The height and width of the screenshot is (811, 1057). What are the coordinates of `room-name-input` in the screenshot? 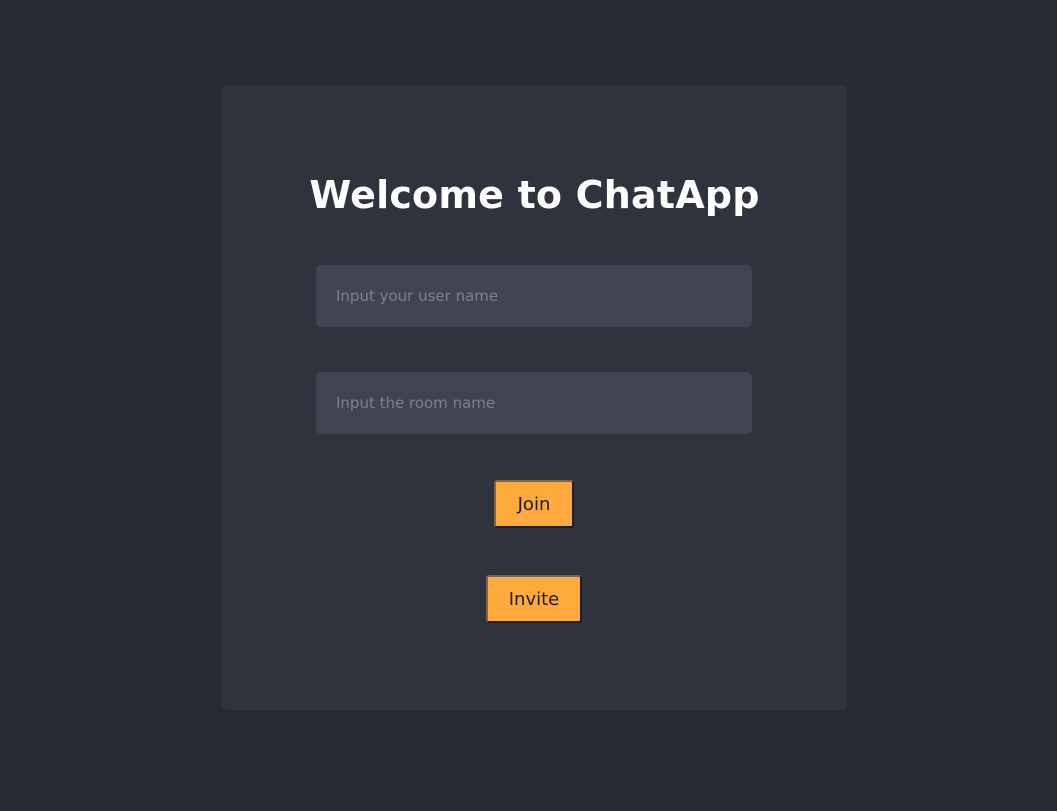 It's located at (534, 403).